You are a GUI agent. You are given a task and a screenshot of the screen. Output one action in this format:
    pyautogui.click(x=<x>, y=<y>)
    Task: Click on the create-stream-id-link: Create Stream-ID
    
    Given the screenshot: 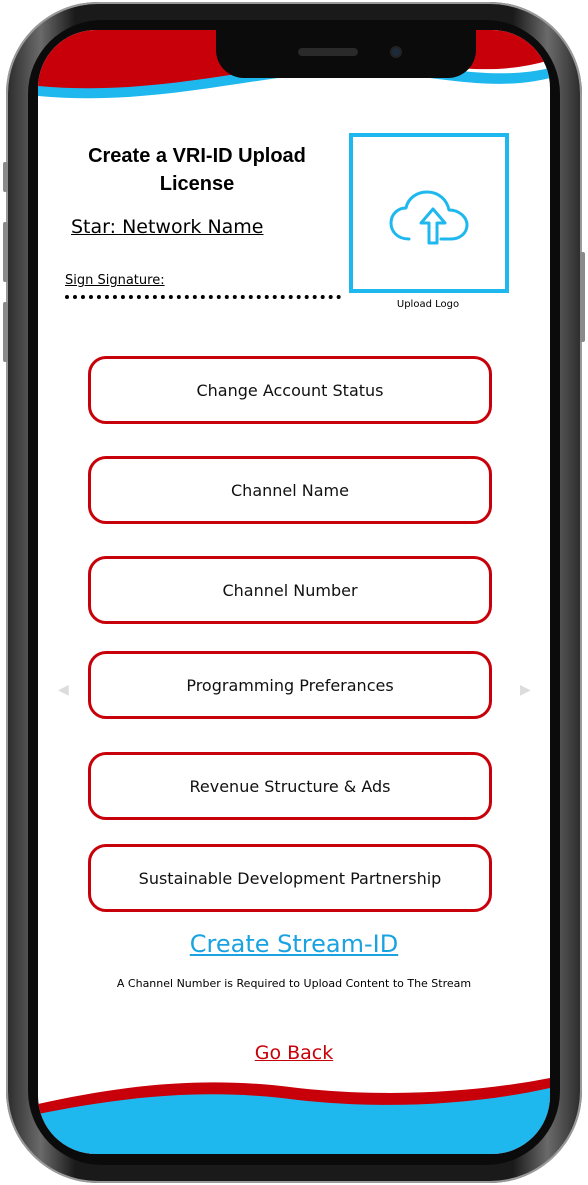 What is the action you would take?
    pyautogui.click(x=294, y=944)
    